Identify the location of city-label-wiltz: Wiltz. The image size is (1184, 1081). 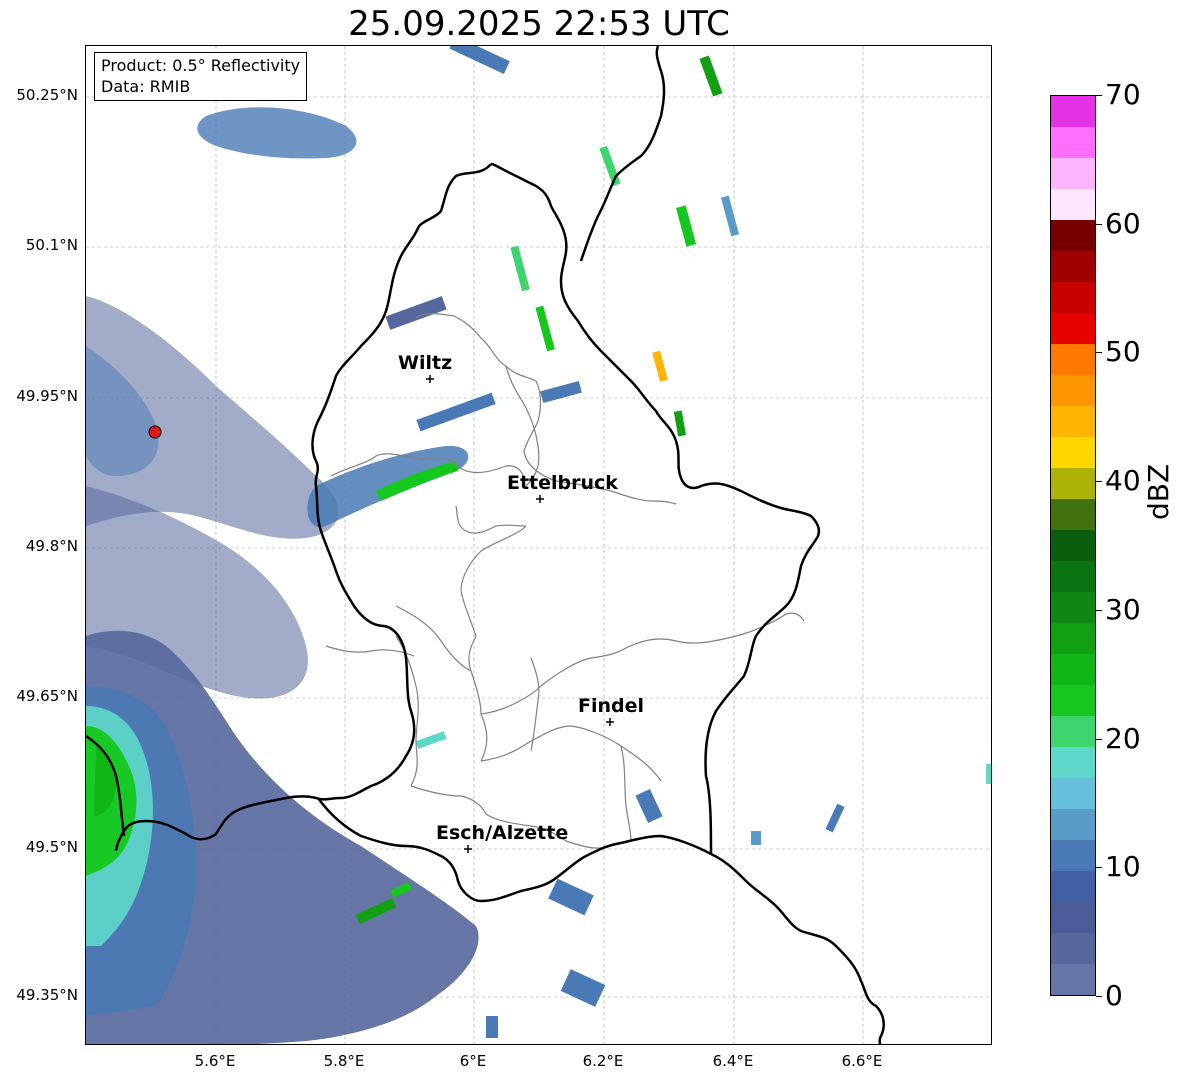
(425, 363).